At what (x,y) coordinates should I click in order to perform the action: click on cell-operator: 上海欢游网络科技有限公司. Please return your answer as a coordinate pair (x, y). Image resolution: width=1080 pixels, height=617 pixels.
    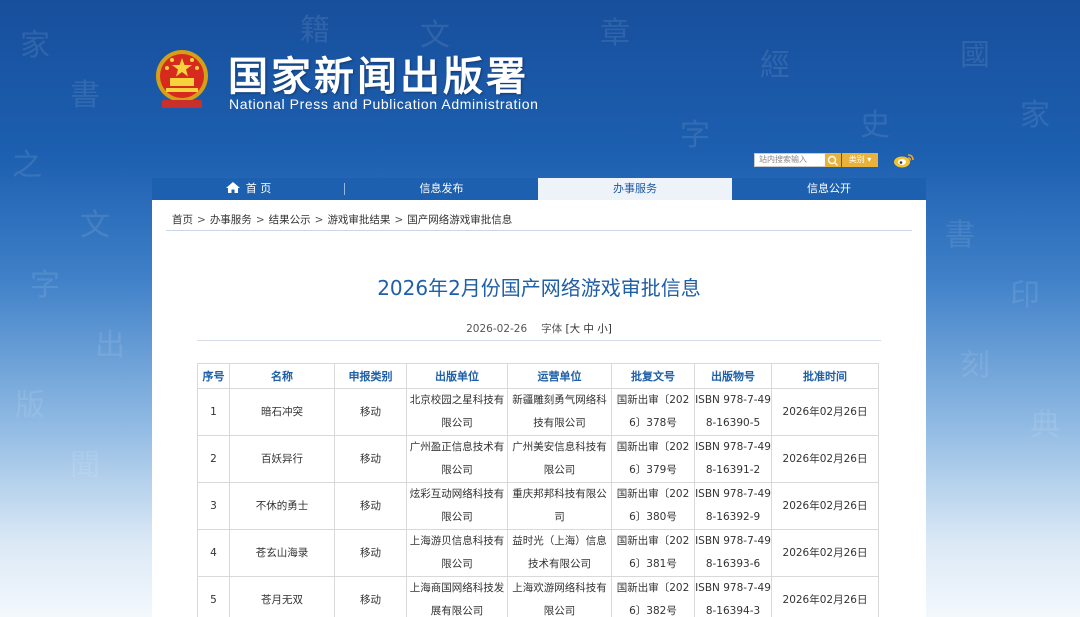
    Looking at the image, I should click on (559, 596).